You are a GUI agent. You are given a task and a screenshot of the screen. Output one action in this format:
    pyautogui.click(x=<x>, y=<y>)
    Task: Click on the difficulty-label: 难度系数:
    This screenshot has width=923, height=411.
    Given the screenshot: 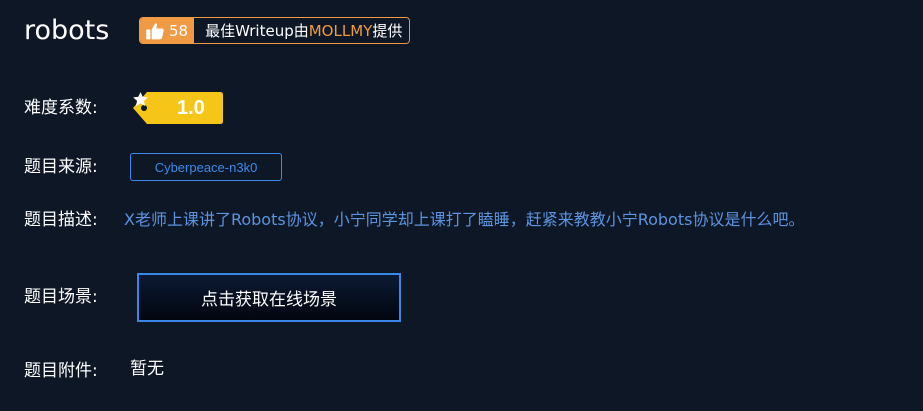 What is the action you would take?
    pyautogui.click(x=61, y=108)
    